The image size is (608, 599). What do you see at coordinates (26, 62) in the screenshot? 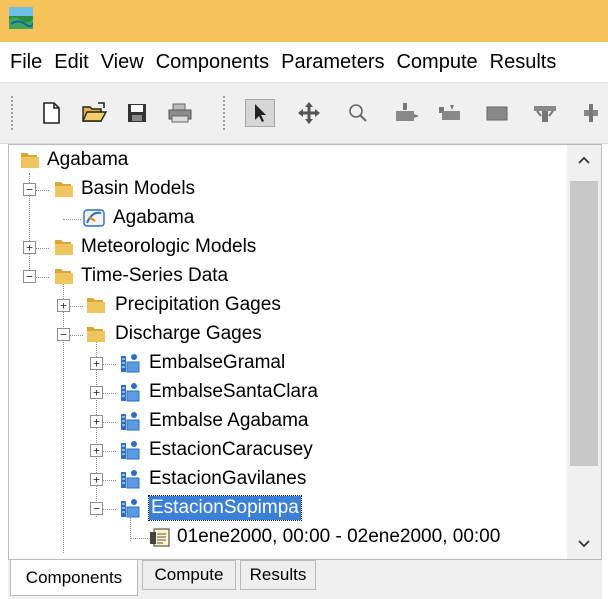
I see `menu-file: File` at bounding box center [26, 62].